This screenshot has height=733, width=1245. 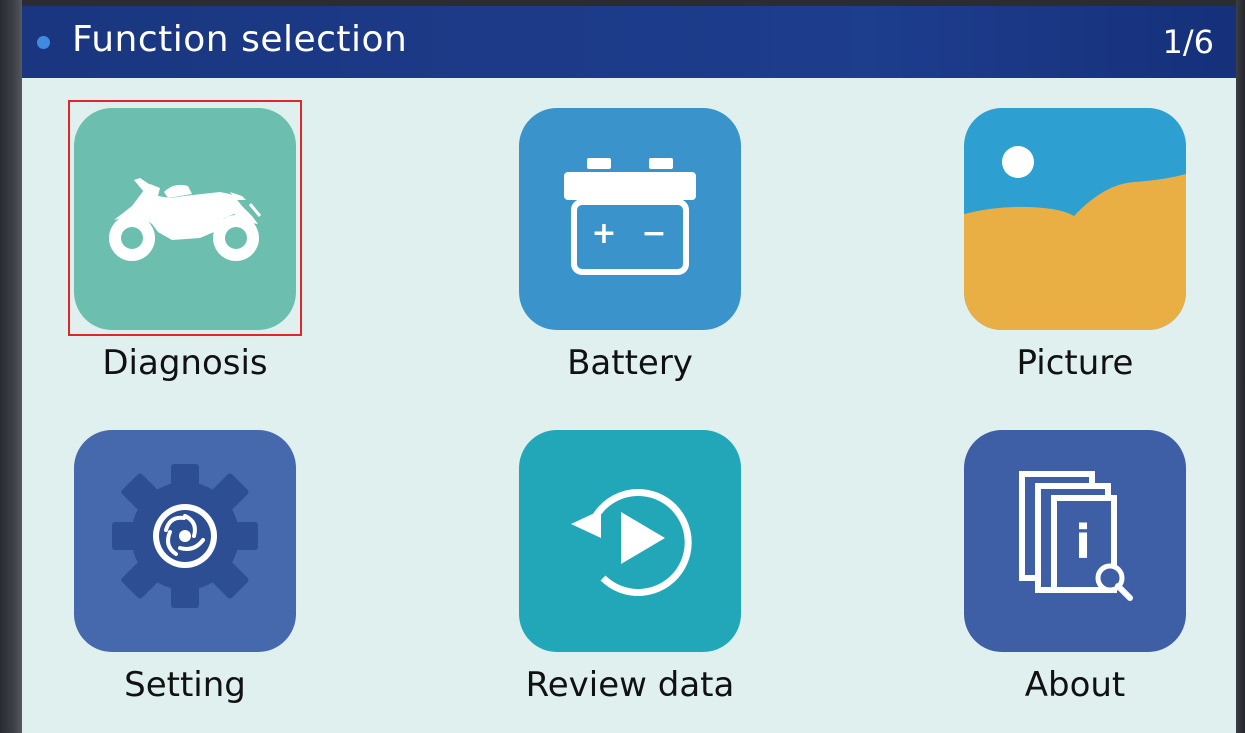 I want to click on about-tile-icon-box: i, so click(x=1075, y=541).